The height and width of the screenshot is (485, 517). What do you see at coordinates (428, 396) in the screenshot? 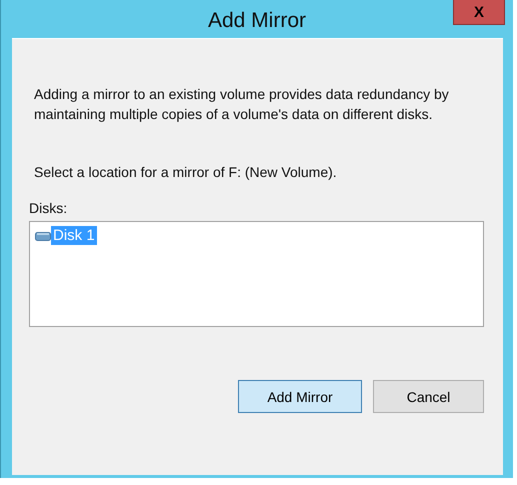
I see `cancel-button: Cancel` at bounding box center [428, 396].